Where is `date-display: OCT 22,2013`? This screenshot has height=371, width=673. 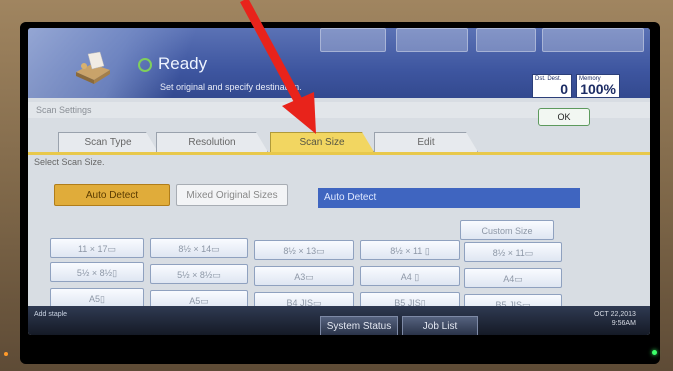 date-display: OCT 22,2013 is located at coordinates (615, 314).